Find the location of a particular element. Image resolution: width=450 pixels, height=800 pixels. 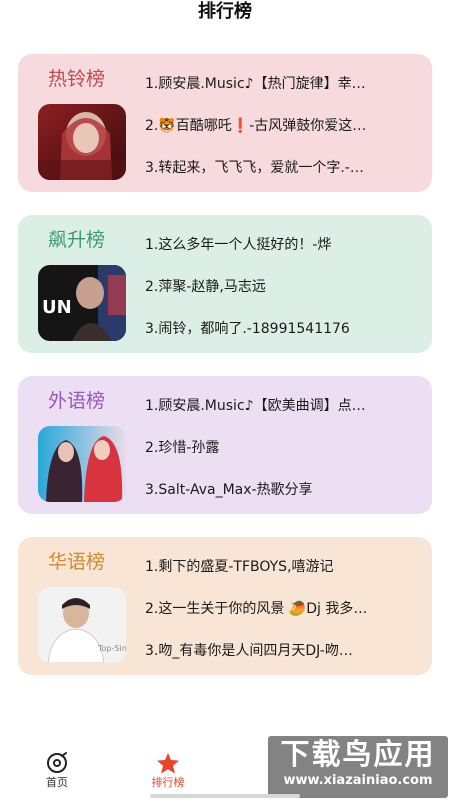

cover-art-un-portrait: UN is located at coordinates (82, 303).